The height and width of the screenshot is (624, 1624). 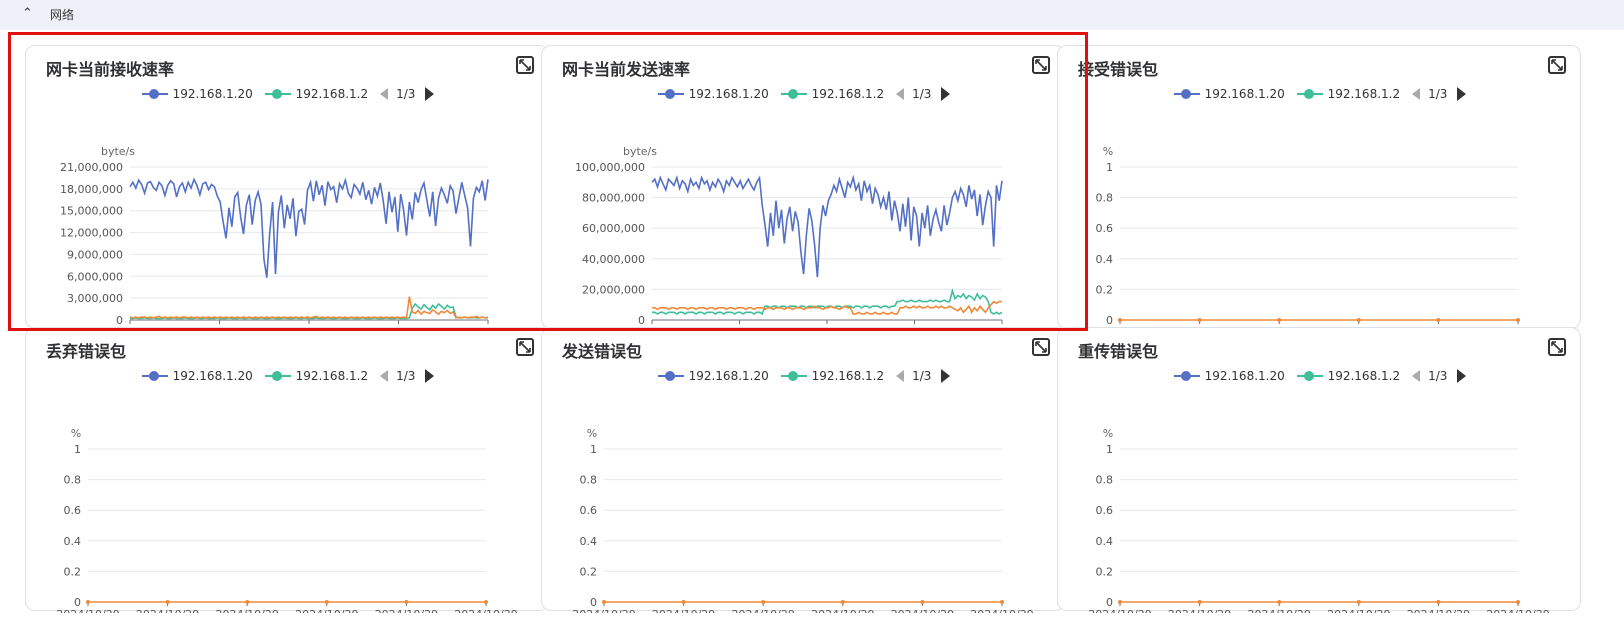 I want to click on y-tick-label: 100,000,000, so click(x=610, y=167).